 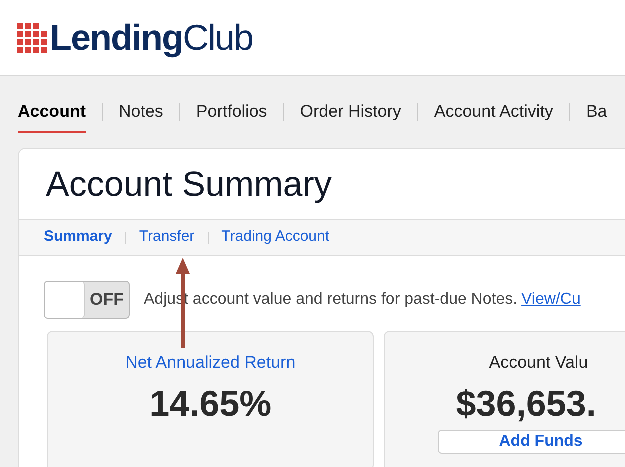 I want to click on logo-wordmark: LendingClub, so click(x=152, y=38).